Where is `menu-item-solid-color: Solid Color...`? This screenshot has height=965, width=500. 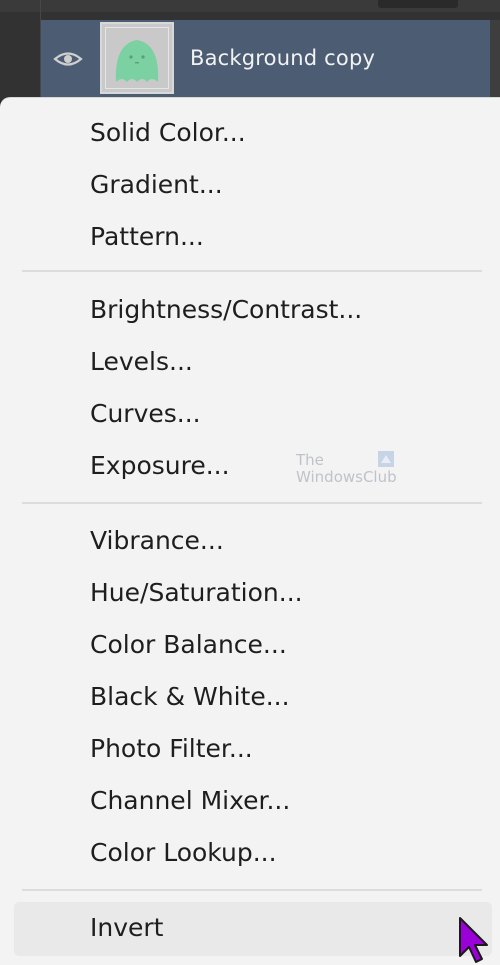
menu-item-solid-color: Solid Color... is located at coordinates (168, 132).